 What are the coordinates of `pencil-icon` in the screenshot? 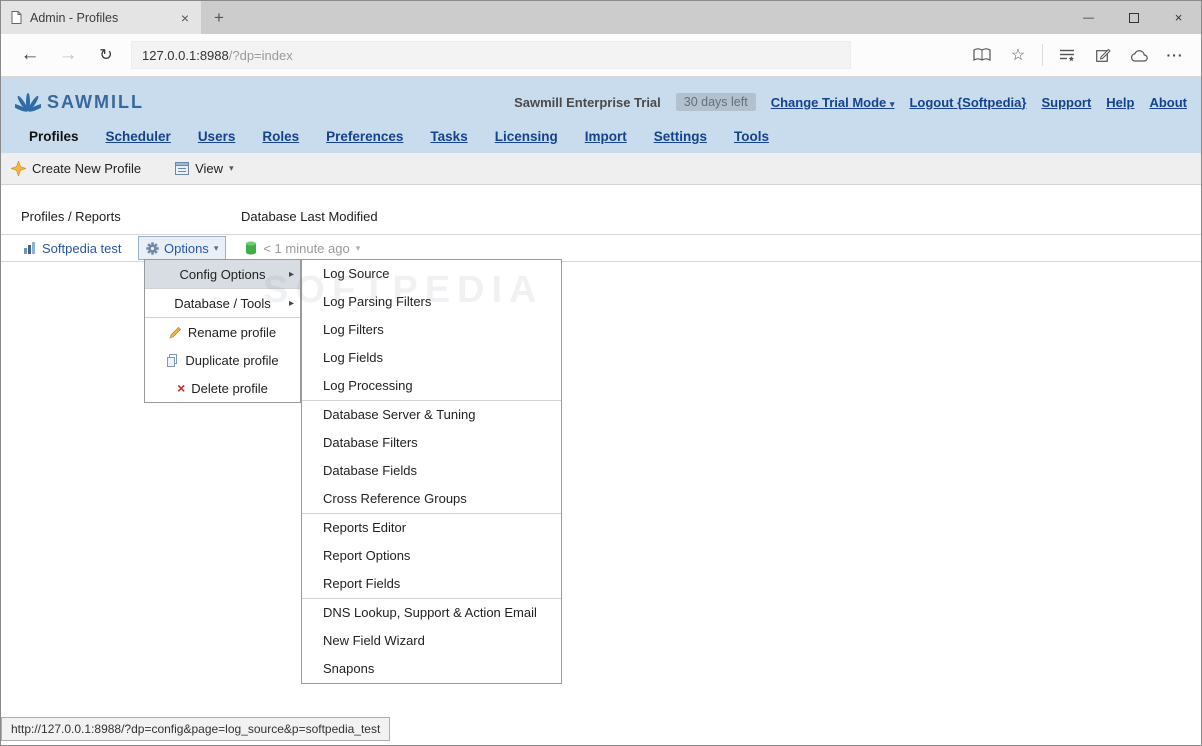 It's located at (175, 332).